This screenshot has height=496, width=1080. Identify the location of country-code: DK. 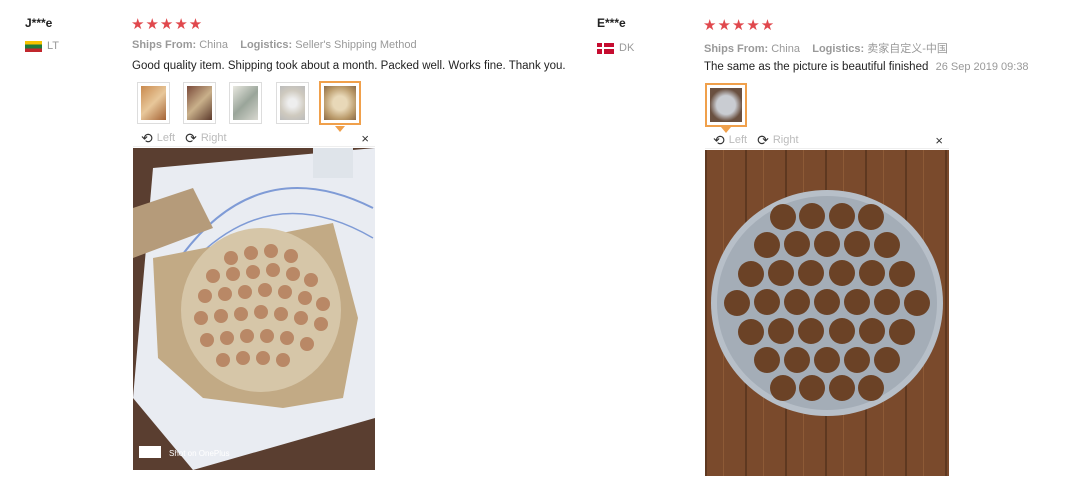
(627, 48).